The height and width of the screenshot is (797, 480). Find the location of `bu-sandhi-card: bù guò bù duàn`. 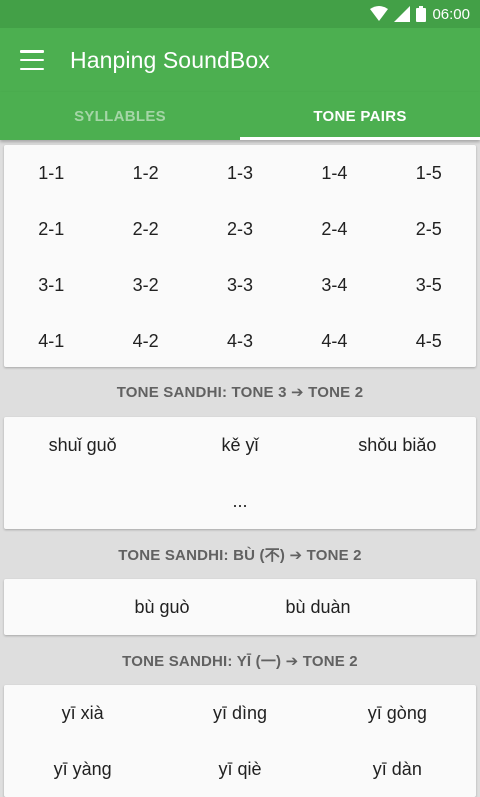

bu-sandhi-card: bù guò bù duàn is located at coordinates (240, 607).